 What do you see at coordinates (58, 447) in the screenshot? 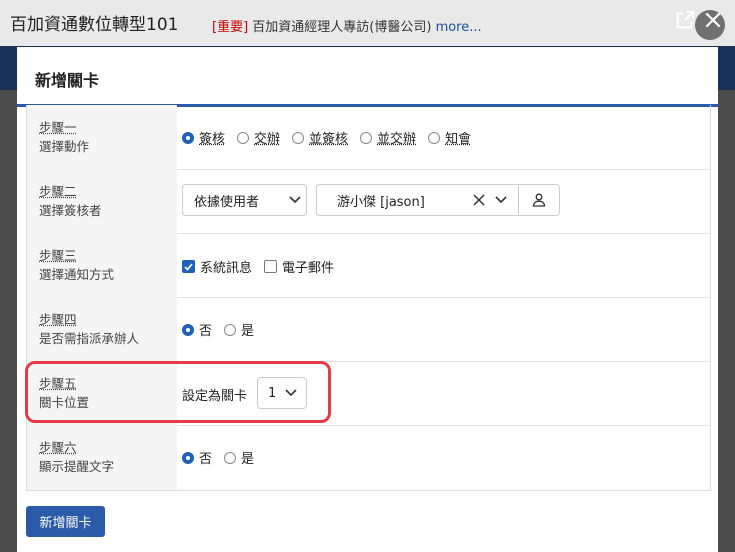
I see `step-6-title: 步驟六` at bounding box center [58, 447].